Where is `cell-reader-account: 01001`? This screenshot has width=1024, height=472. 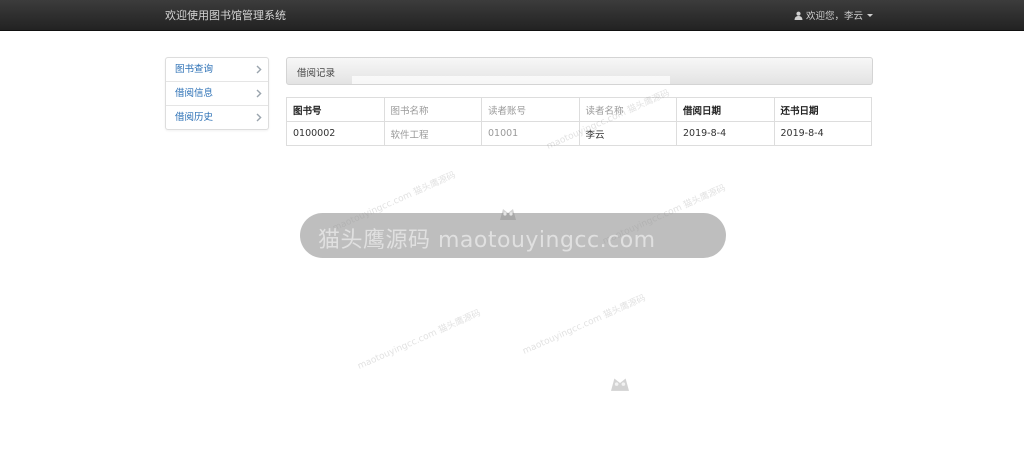
cell-reader-account: 01001 is located at coordinates (530, 133).